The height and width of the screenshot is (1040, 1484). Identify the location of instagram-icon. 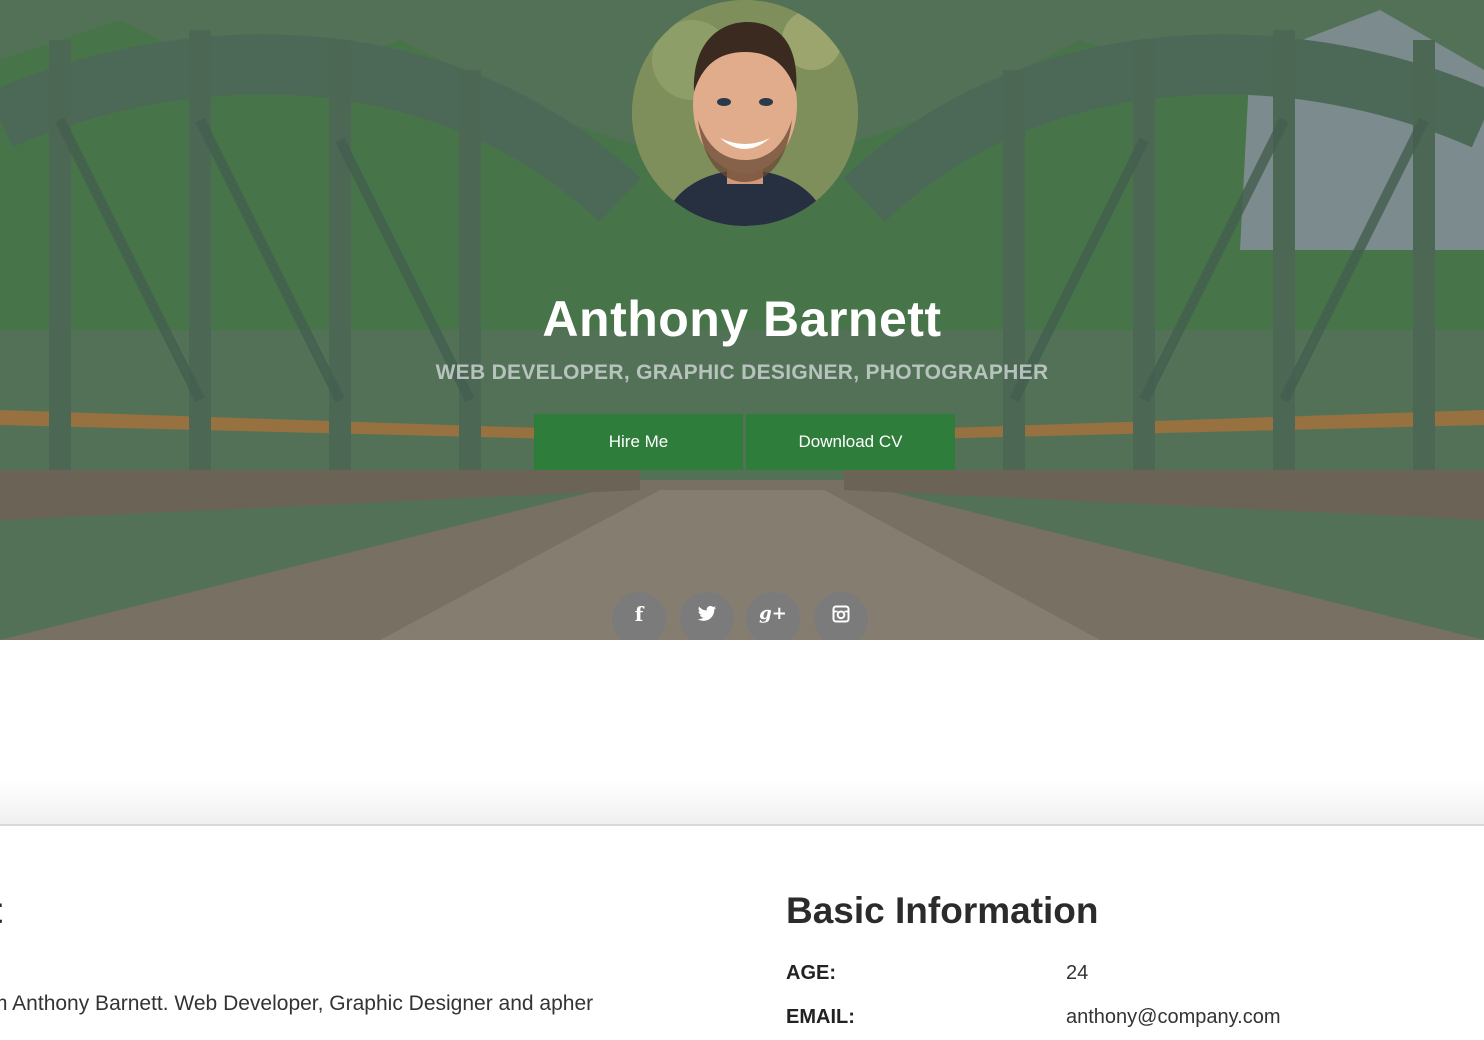
(841, 614).